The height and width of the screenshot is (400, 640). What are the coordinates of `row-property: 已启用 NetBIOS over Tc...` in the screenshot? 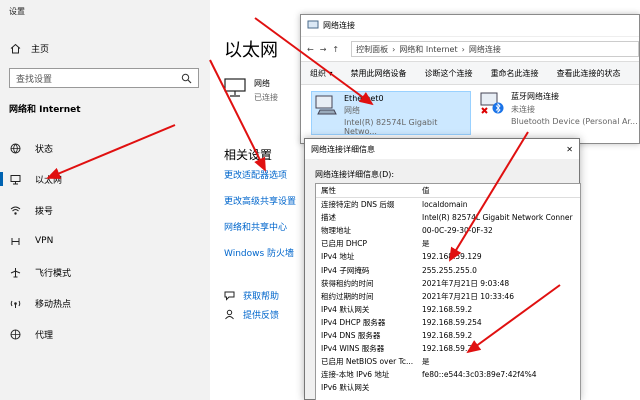 It's located at (367, 362).